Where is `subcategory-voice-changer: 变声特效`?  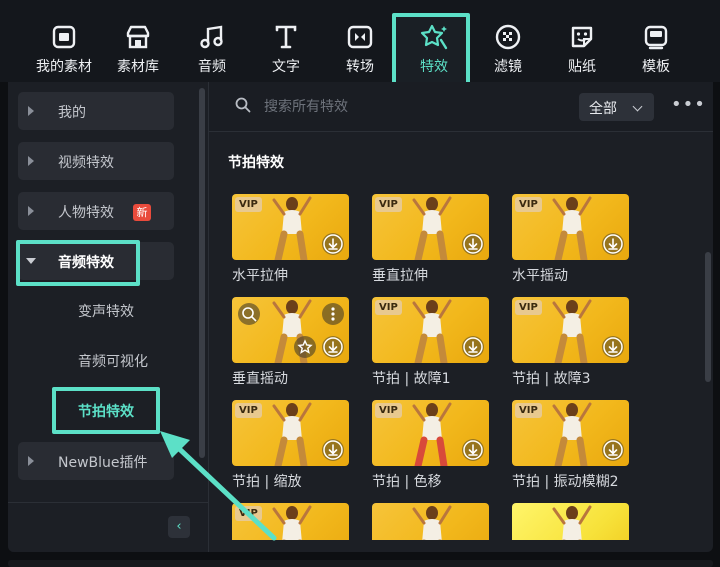
subcategory-voice-changer: 变声特效 is located at coordinates (106, 311).